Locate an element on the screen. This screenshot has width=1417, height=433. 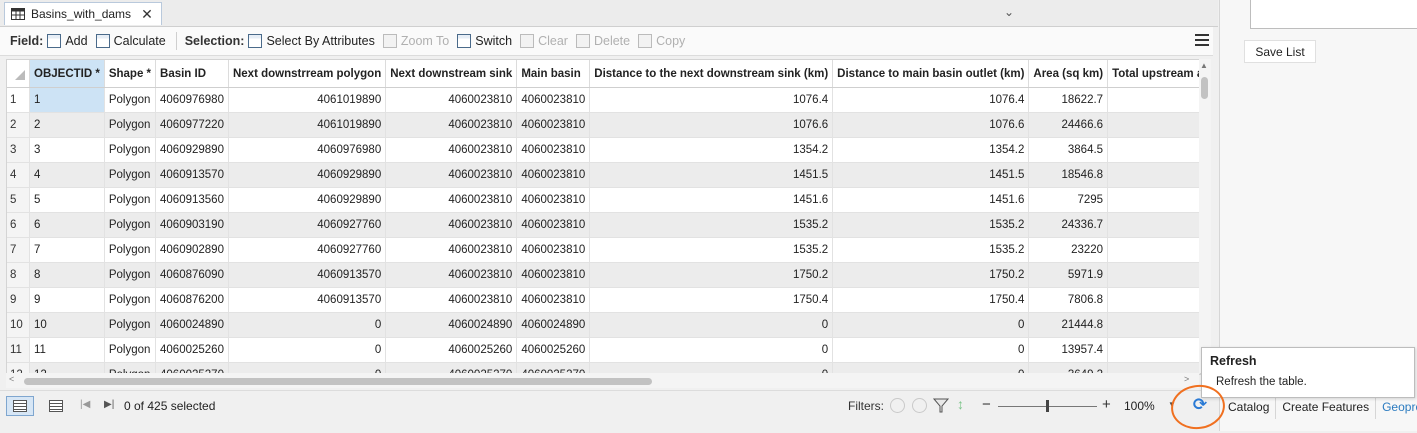
table-cell: 6 is located at coordinates (67, 225).